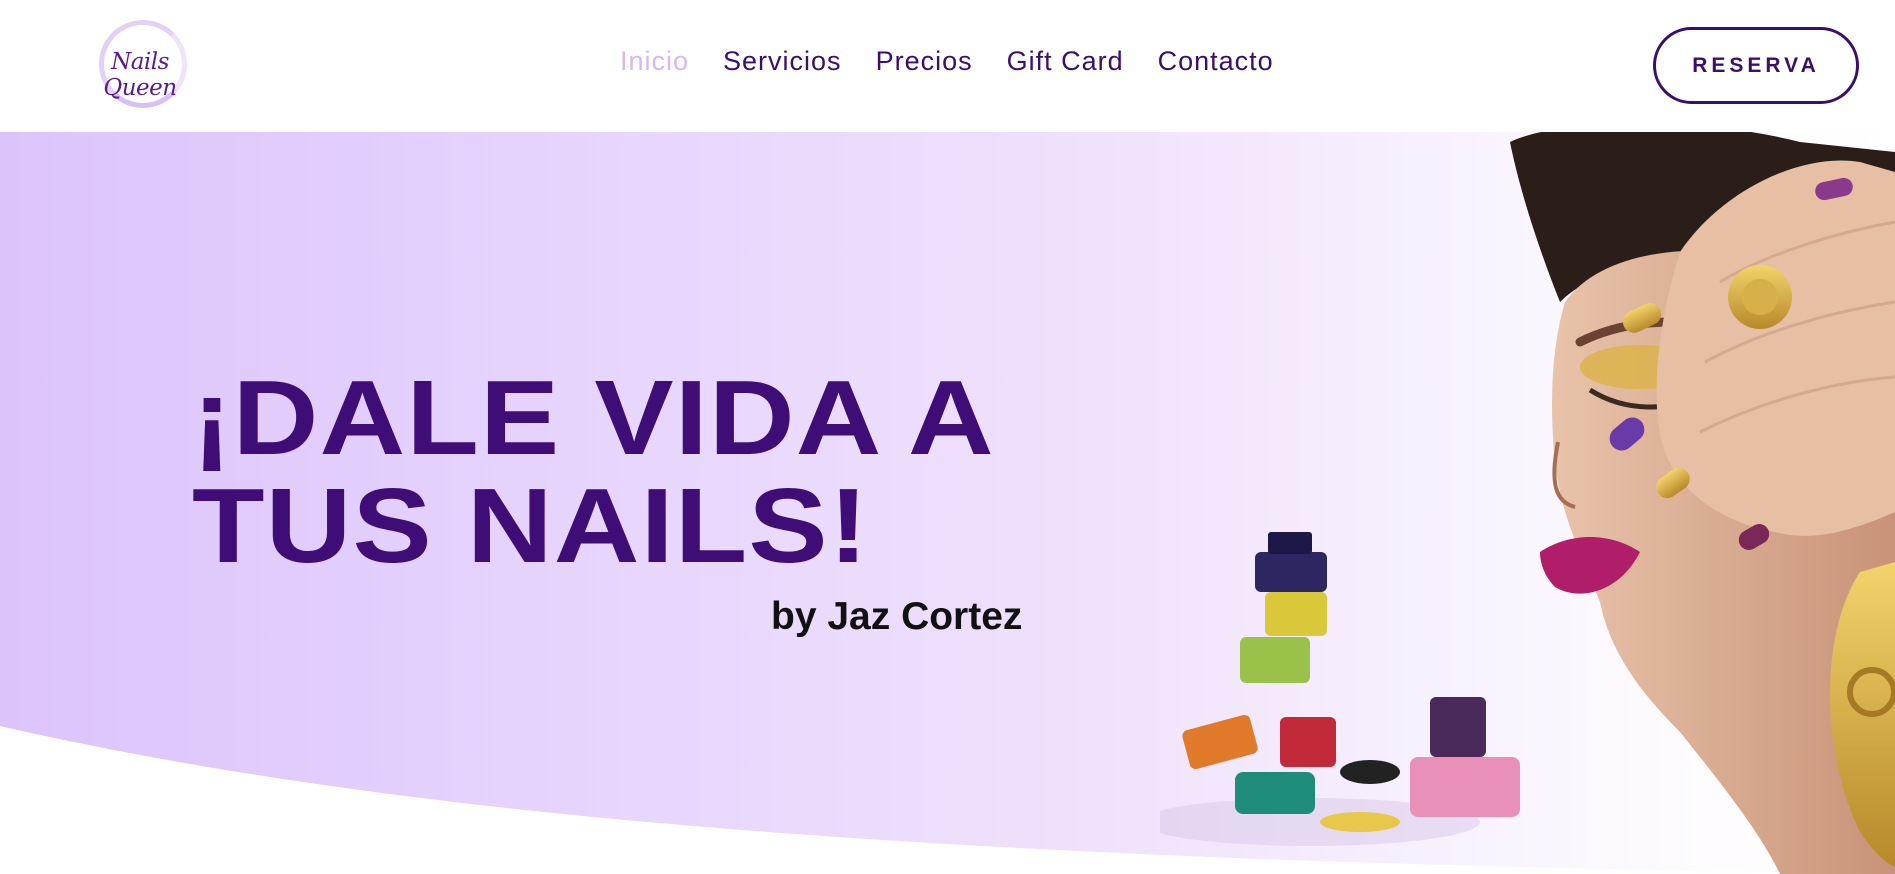  Describe the element at coordinates (897, 616) in the screenshot. I see `hero-byline: by Jaz Cortez` at that location.